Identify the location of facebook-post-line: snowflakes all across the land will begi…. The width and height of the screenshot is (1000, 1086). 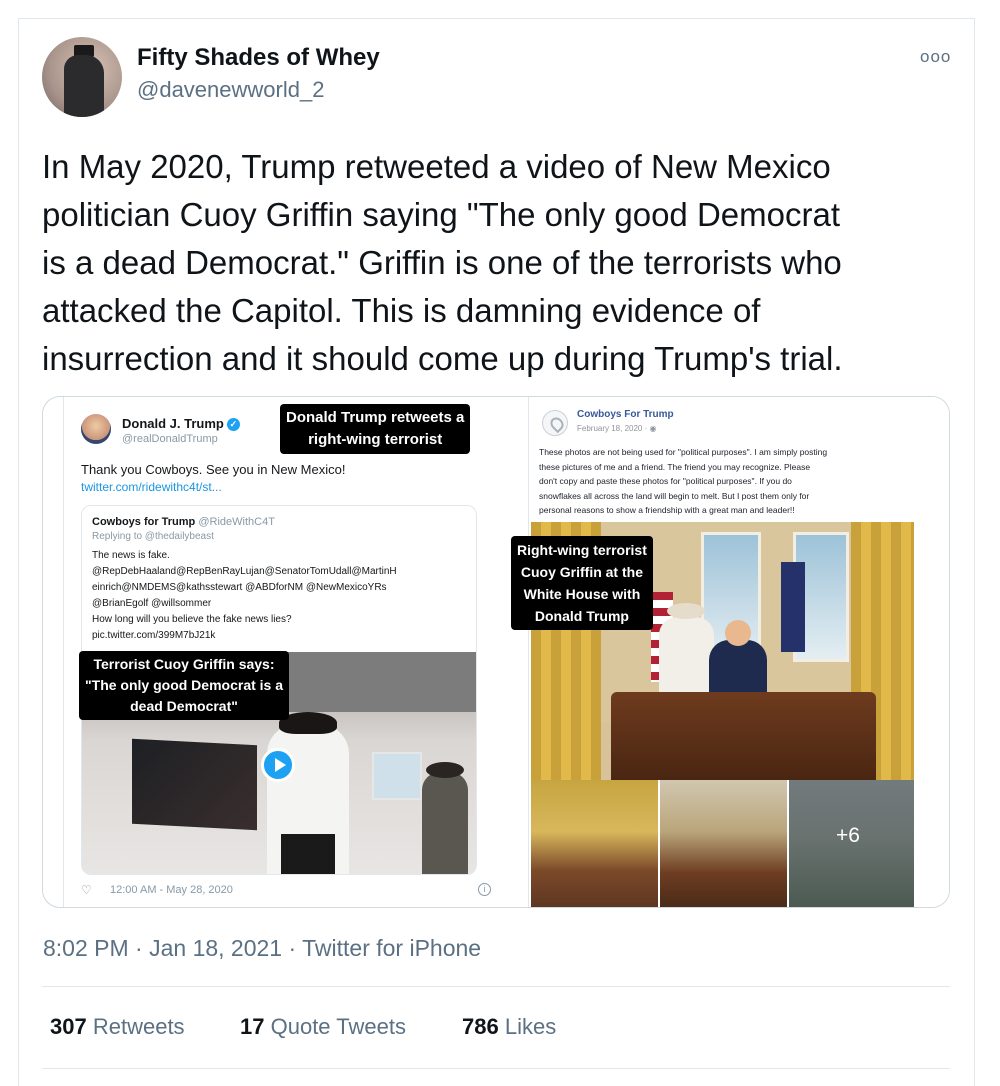
(674, 495).